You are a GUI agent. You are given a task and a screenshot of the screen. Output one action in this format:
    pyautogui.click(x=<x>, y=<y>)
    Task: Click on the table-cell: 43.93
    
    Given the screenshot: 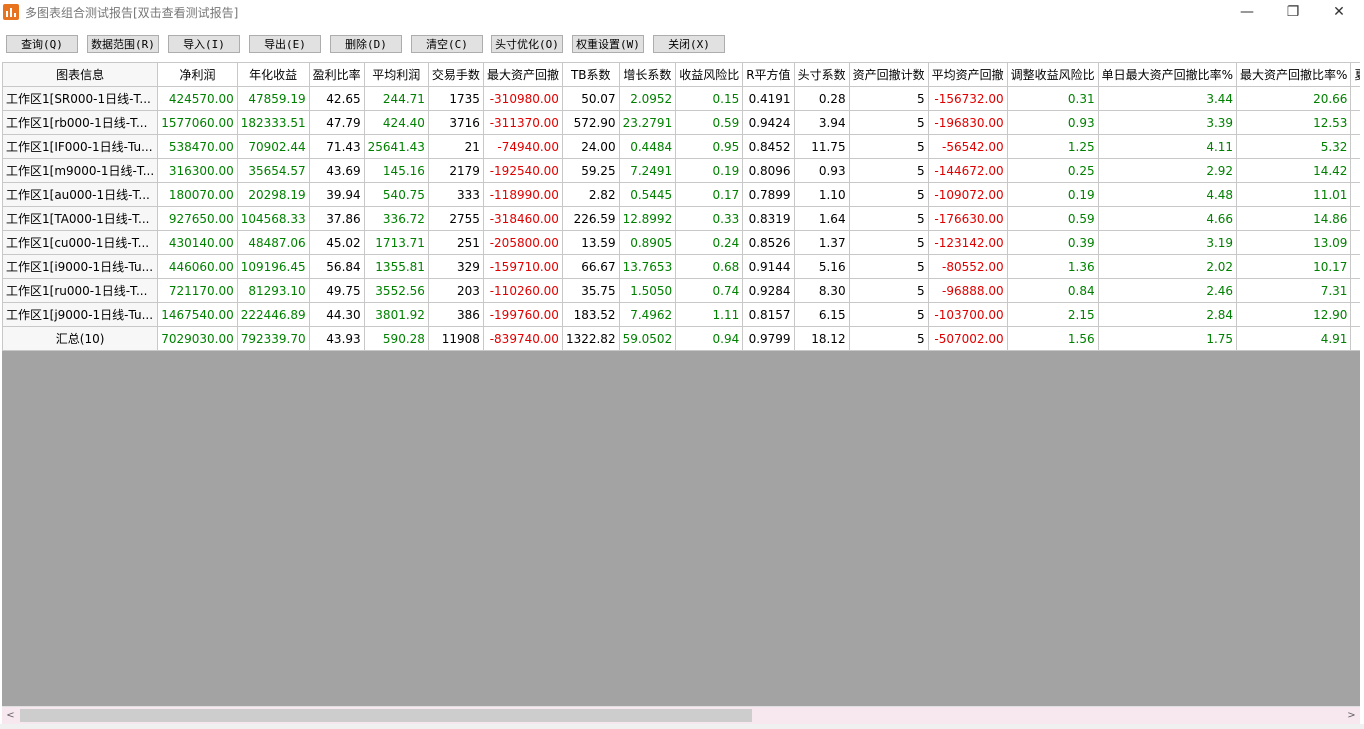 What is the action you would take?
    pyautogui.click(x=336, y=338)
    